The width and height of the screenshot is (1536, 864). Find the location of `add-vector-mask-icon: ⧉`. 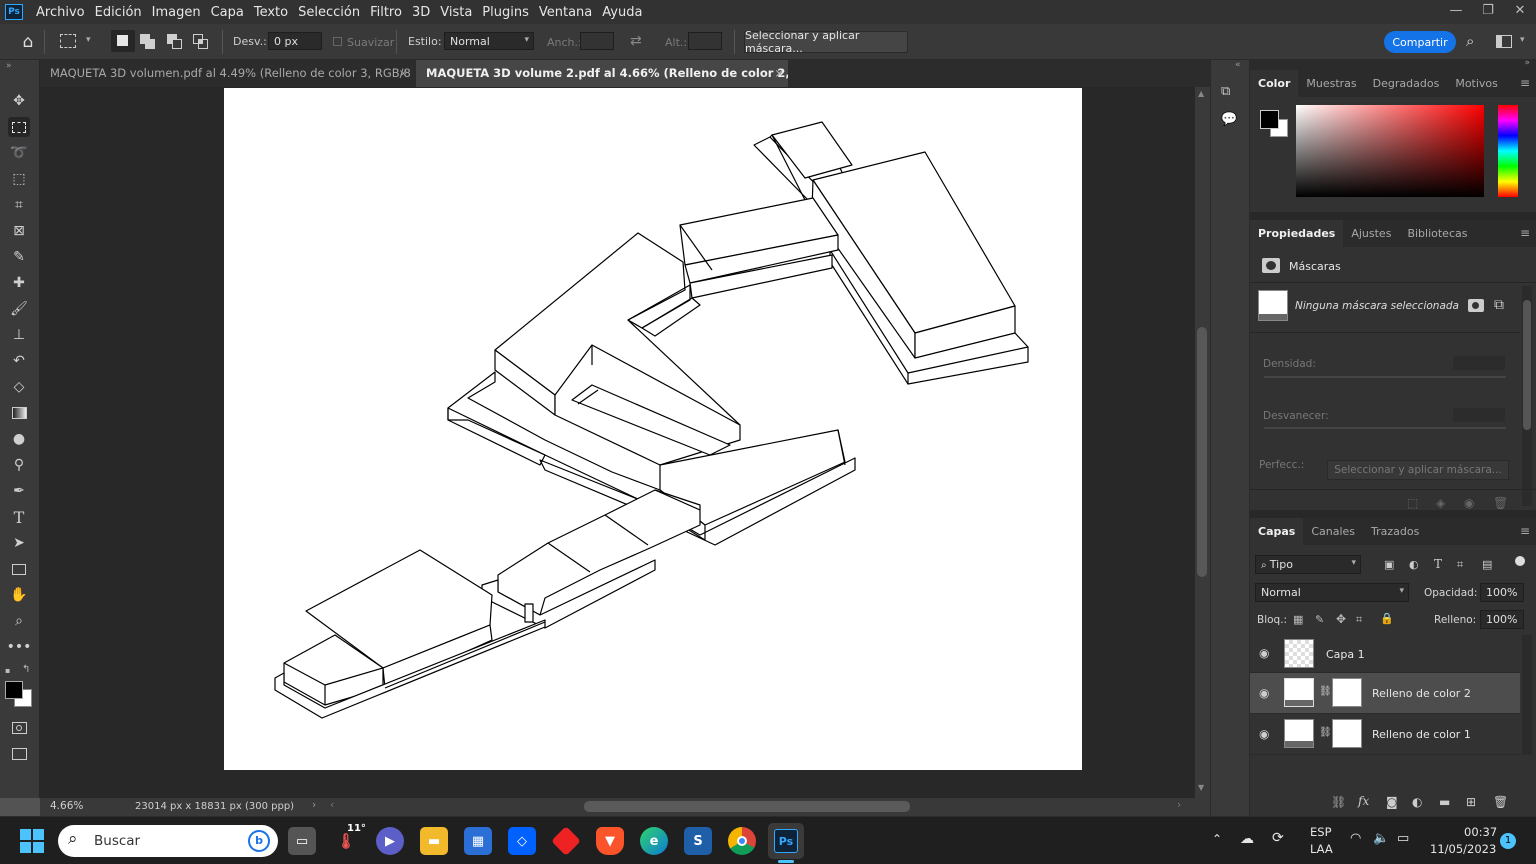

add-vector-mask-icon: ⧉ is located at coordinates (1499, 305).